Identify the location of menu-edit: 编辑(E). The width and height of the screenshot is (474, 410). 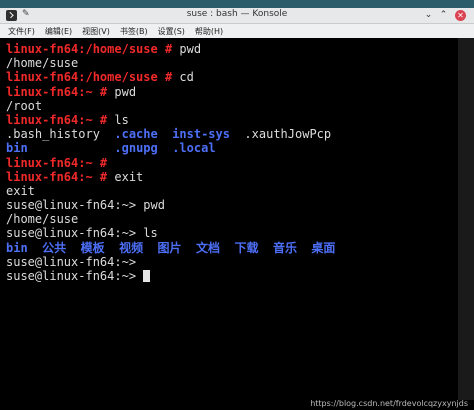
(58, 31).